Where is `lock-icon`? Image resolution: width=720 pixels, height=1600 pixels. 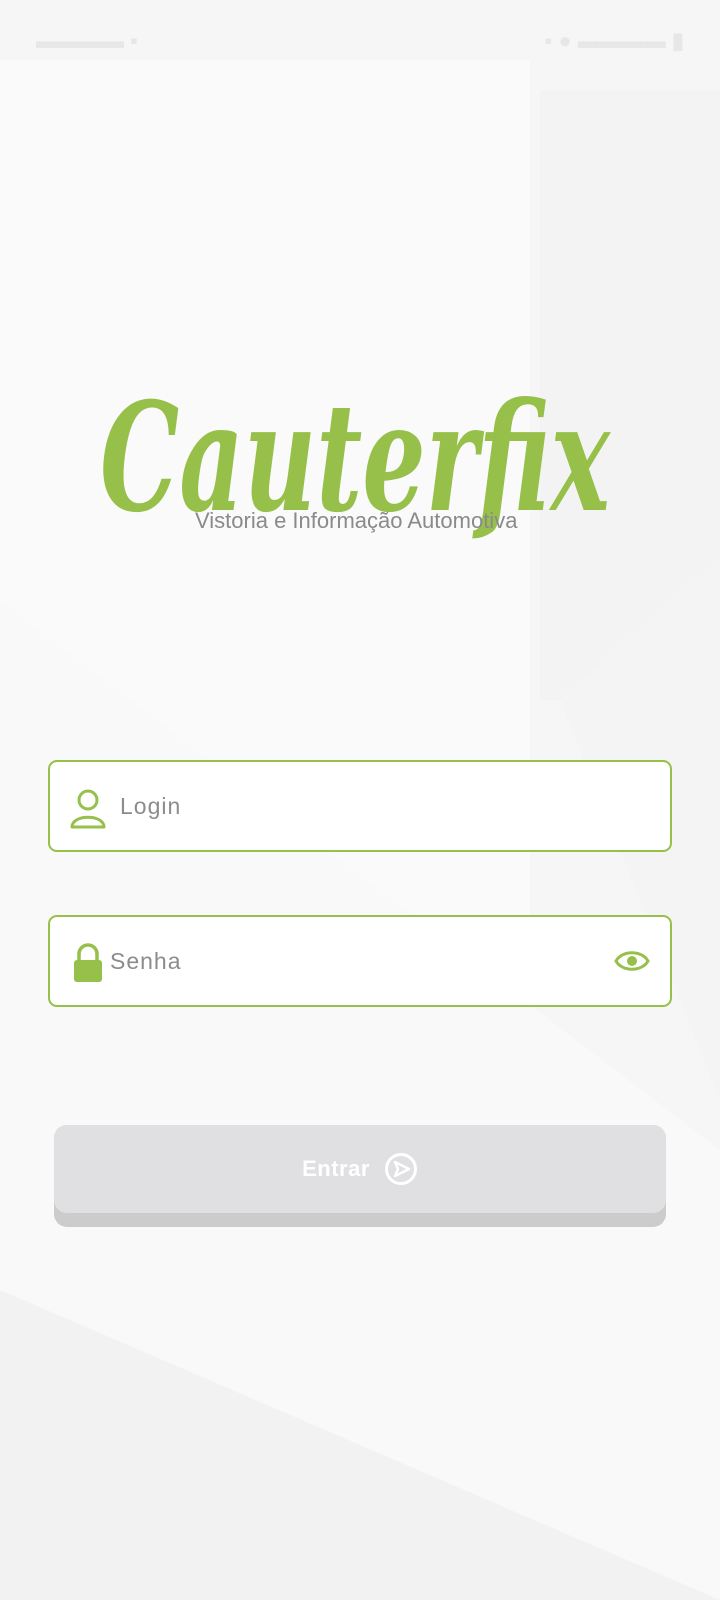 lock-icon is located at coordinates (88, 962).